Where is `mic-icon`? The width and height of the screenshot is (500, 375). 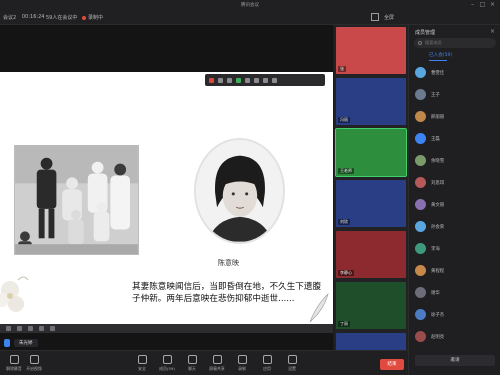
mic-icon is located at coordinates (220, 80).